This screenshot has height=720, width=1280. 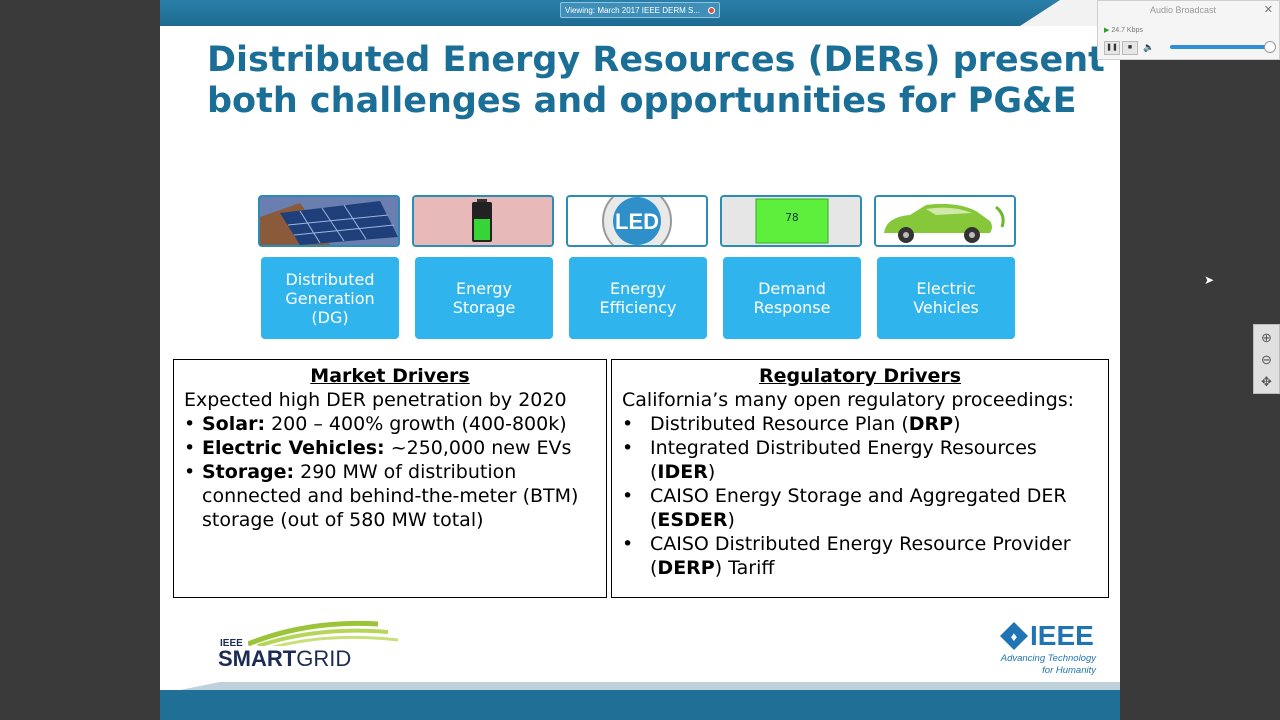 I want to click on led-badge-icon: LED, so click(x=637, y=221).